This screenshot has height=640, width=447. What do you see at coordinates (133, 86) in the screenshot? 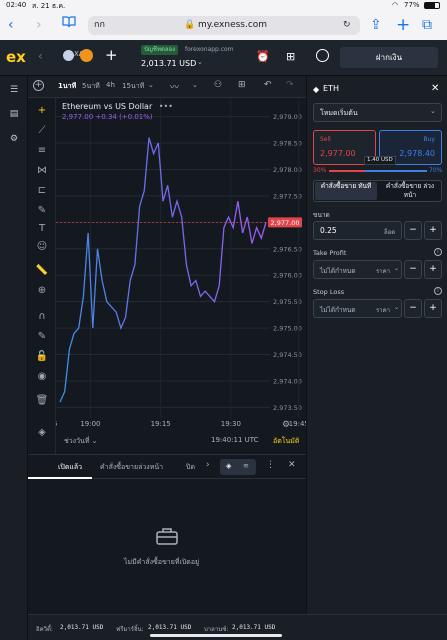
I see `timeframe-15m: 15นาที` at bounding box center [133, 86].